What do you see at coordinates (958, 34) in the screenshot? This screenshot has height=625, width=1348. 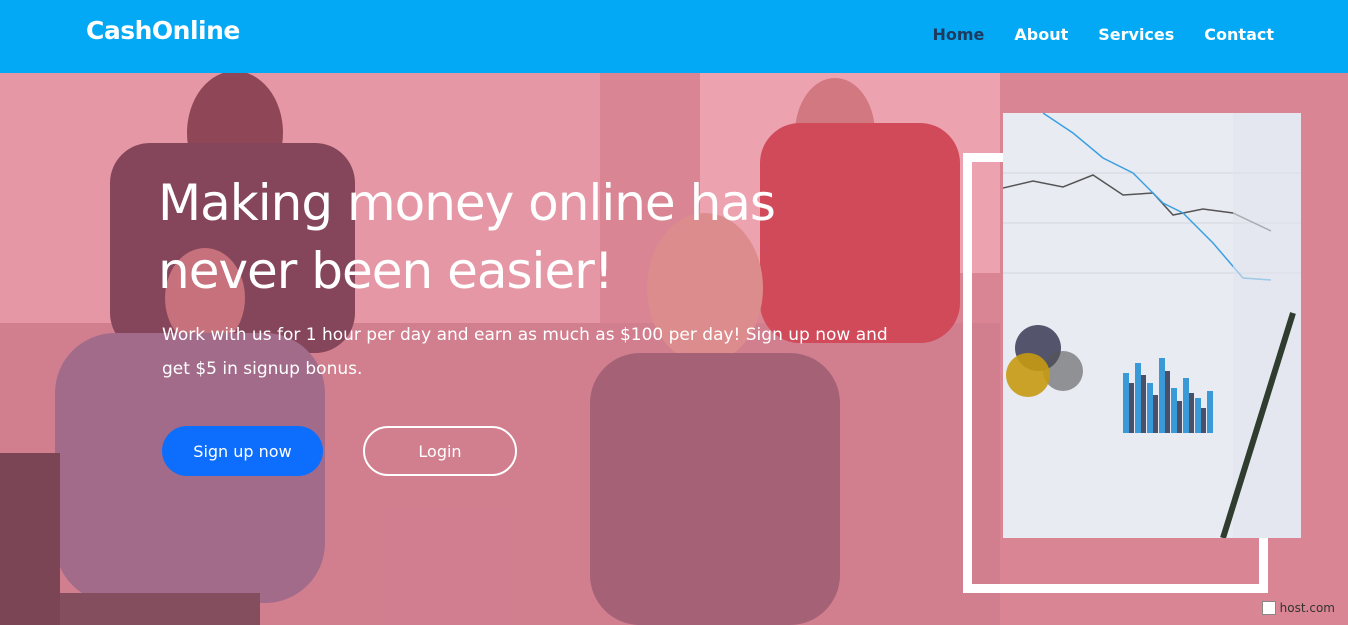 I see `nav-home: Home` at bounding box center [958, 34].